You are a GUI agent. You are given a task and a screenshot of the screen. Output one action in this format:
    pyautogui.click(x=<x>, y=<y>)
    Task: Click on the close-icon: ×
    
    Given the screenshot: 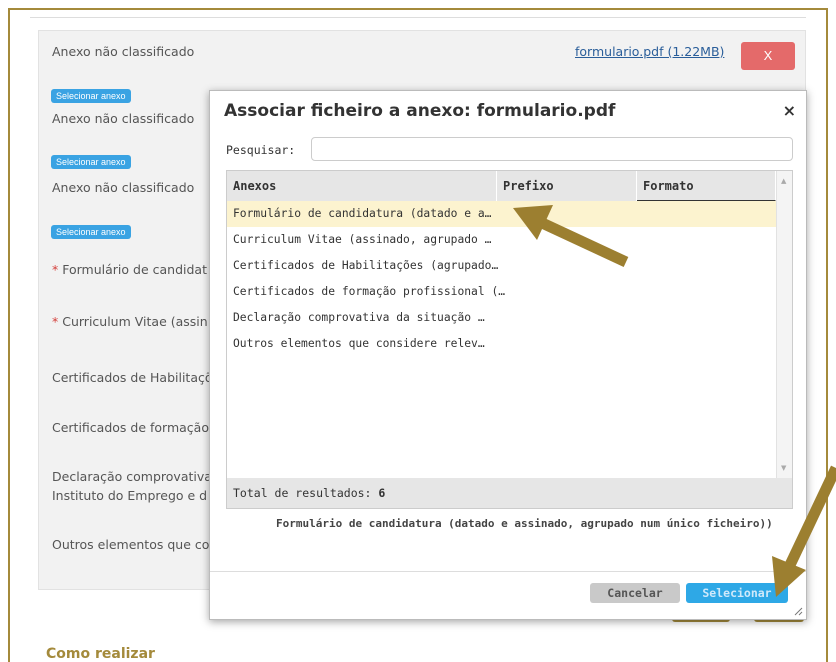 What is the action you would take?
    pyautogui.click(x=789, y=110)
    